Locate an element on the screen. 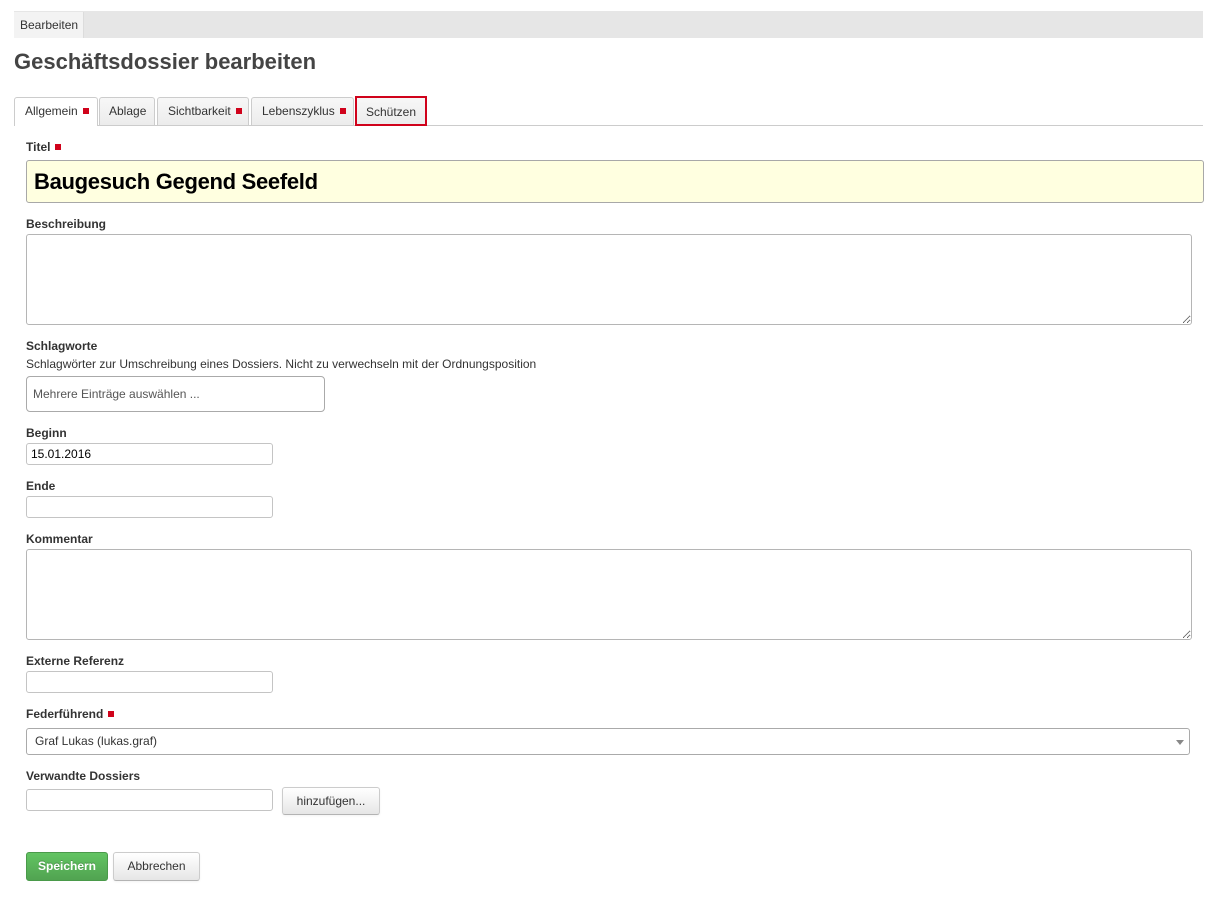 This screenshot has width=1228, height=900. start-date-input is located at coordinates (149, 454).